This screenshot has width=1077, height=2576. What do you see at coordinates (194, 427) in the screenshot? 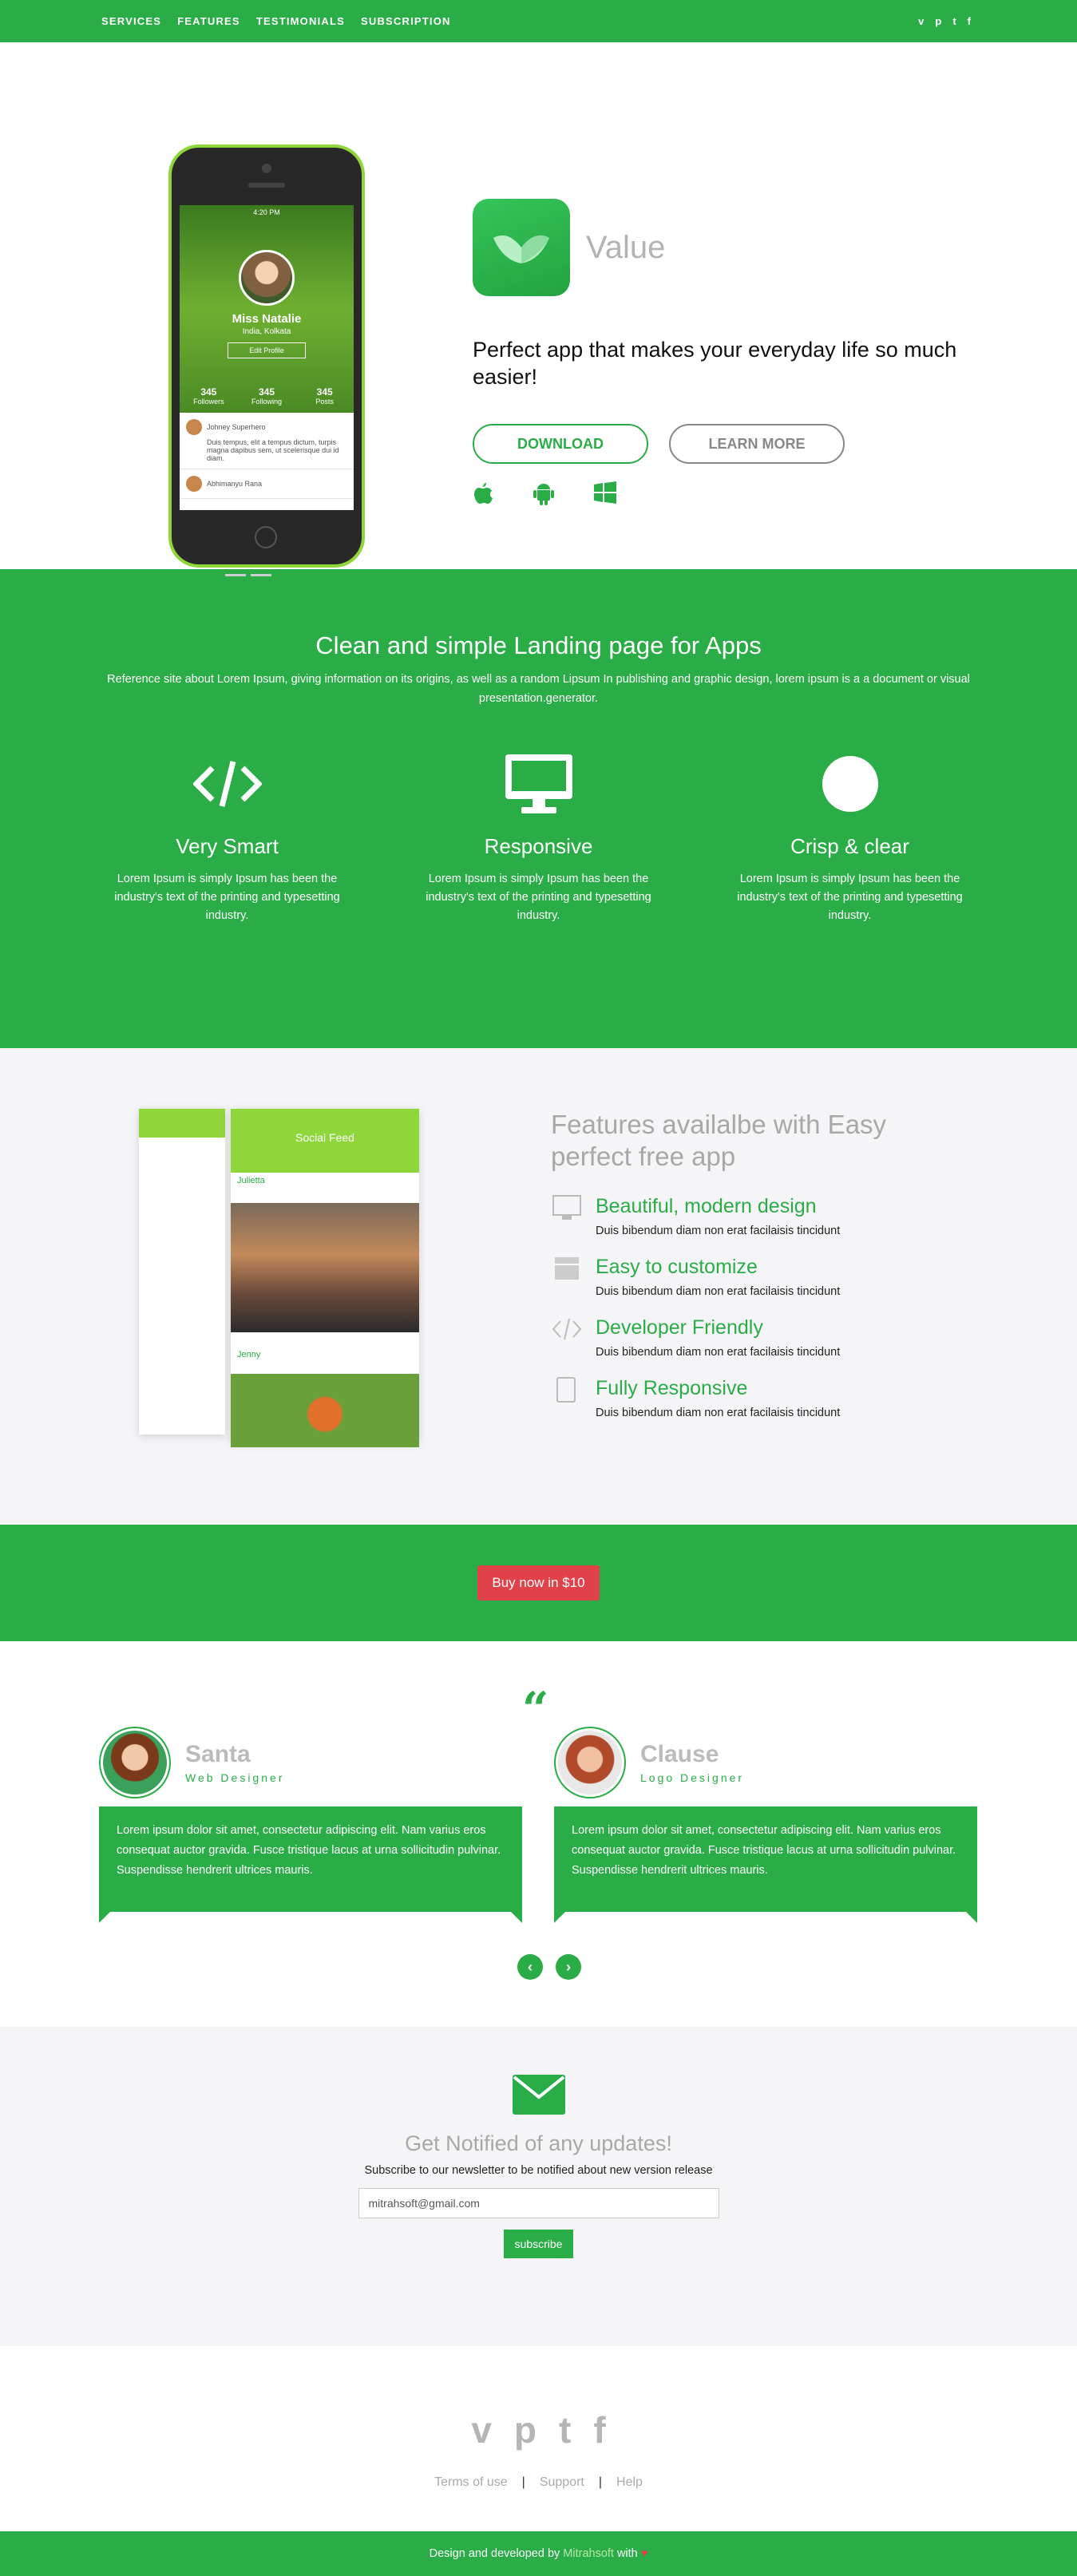
I see `post-avatar` at bounding box center [194, 427].